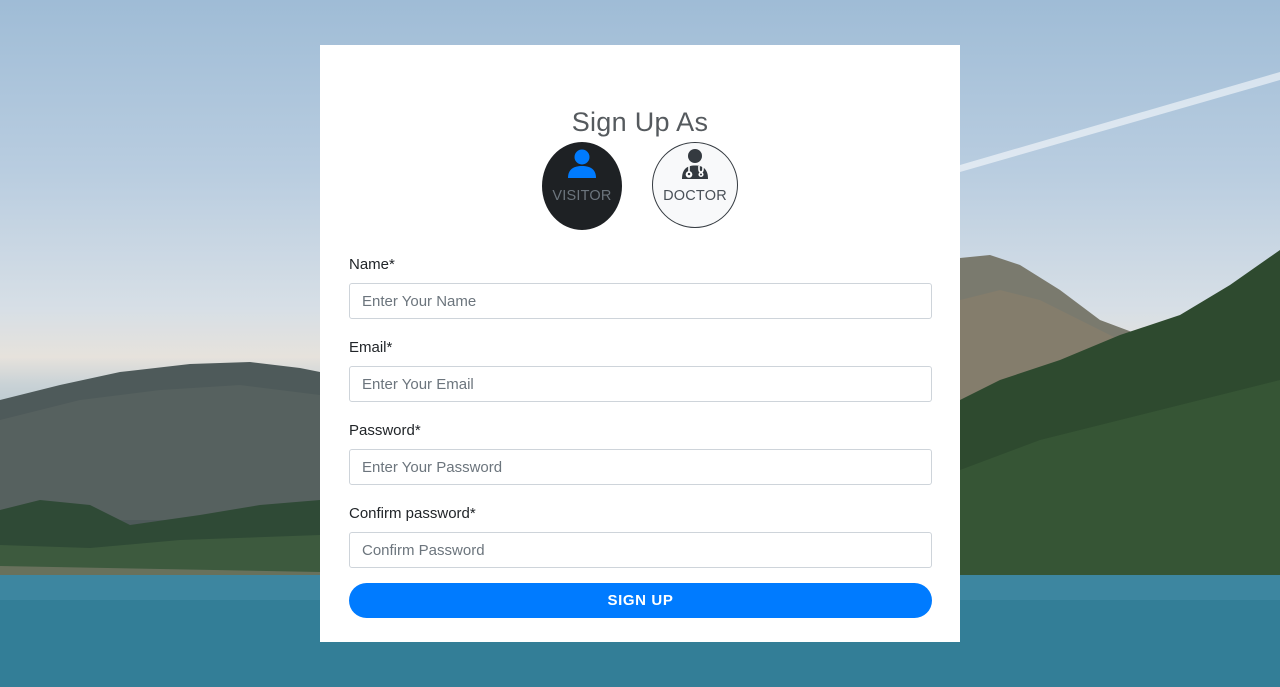 The image size is (1280, 687). What do you see at coordinates (371, 347) in the screenshot?
I see `email-label: Email*` at bounding box center [371, 347].